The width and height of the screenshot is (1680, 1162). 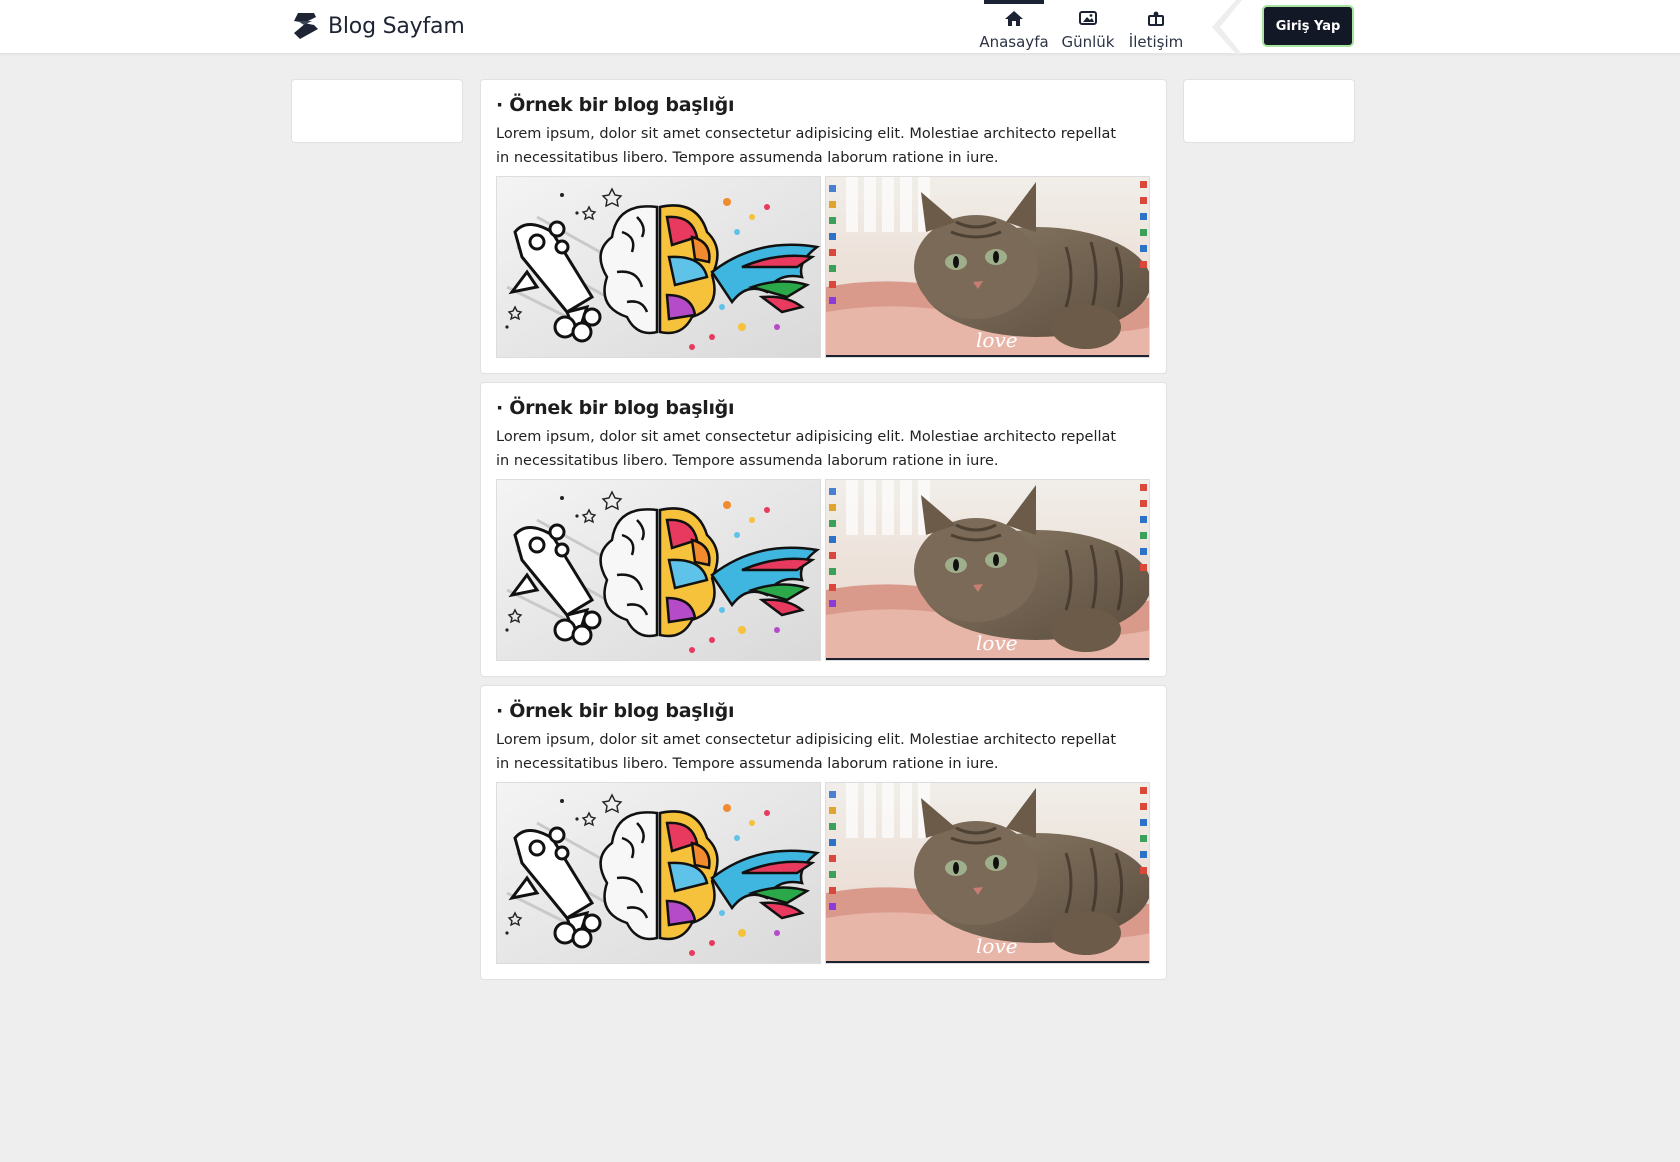 I want to click on nav-label-iletisim: İletişim, so click(x=1156, y=42).